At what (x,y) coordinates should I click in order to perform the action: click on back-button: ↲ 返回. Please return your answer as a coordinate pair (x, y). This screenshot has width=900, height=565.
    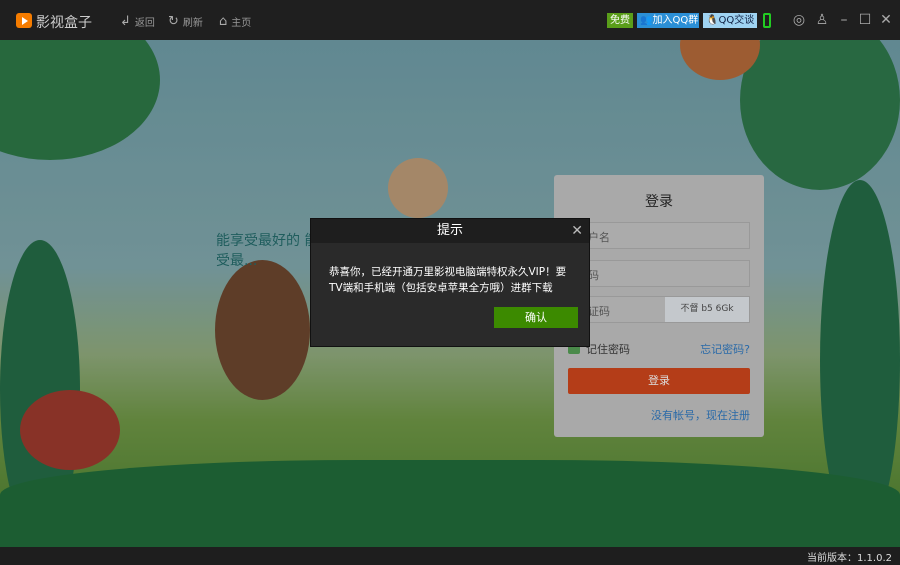
    Looking at the image, I should click on (137, 21).